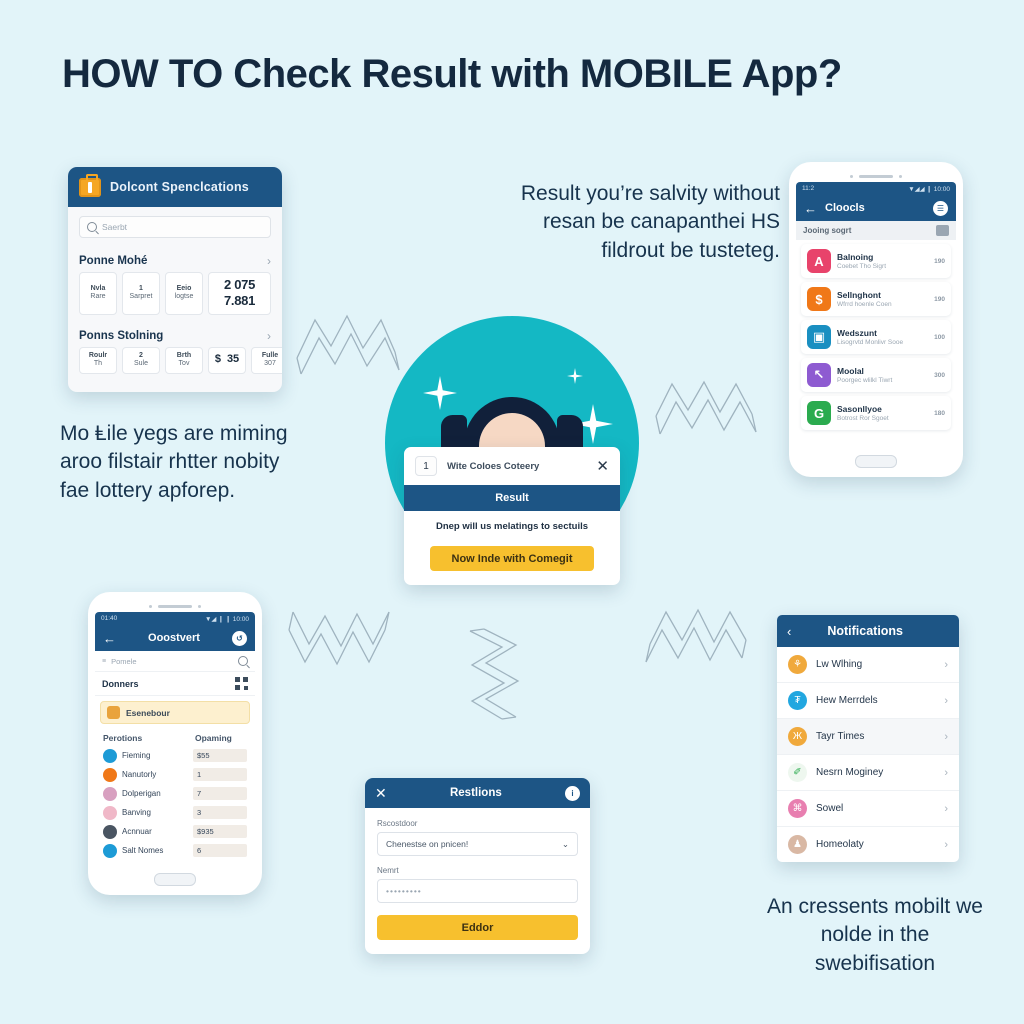  I want to click on field2-label: Nemrt, so click(388, 870).